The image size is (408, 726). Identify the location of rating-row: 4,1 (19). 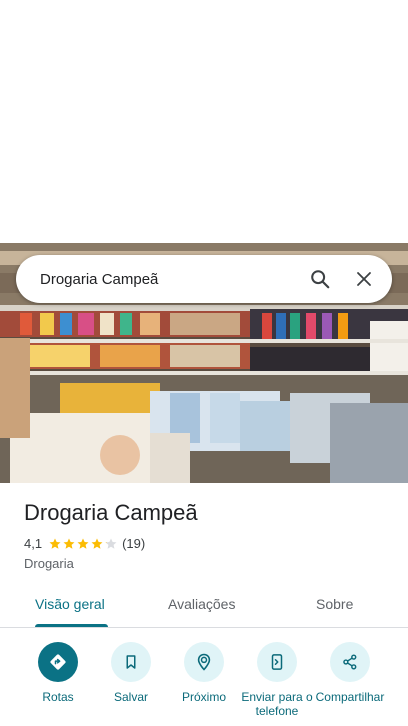
(84, 543).